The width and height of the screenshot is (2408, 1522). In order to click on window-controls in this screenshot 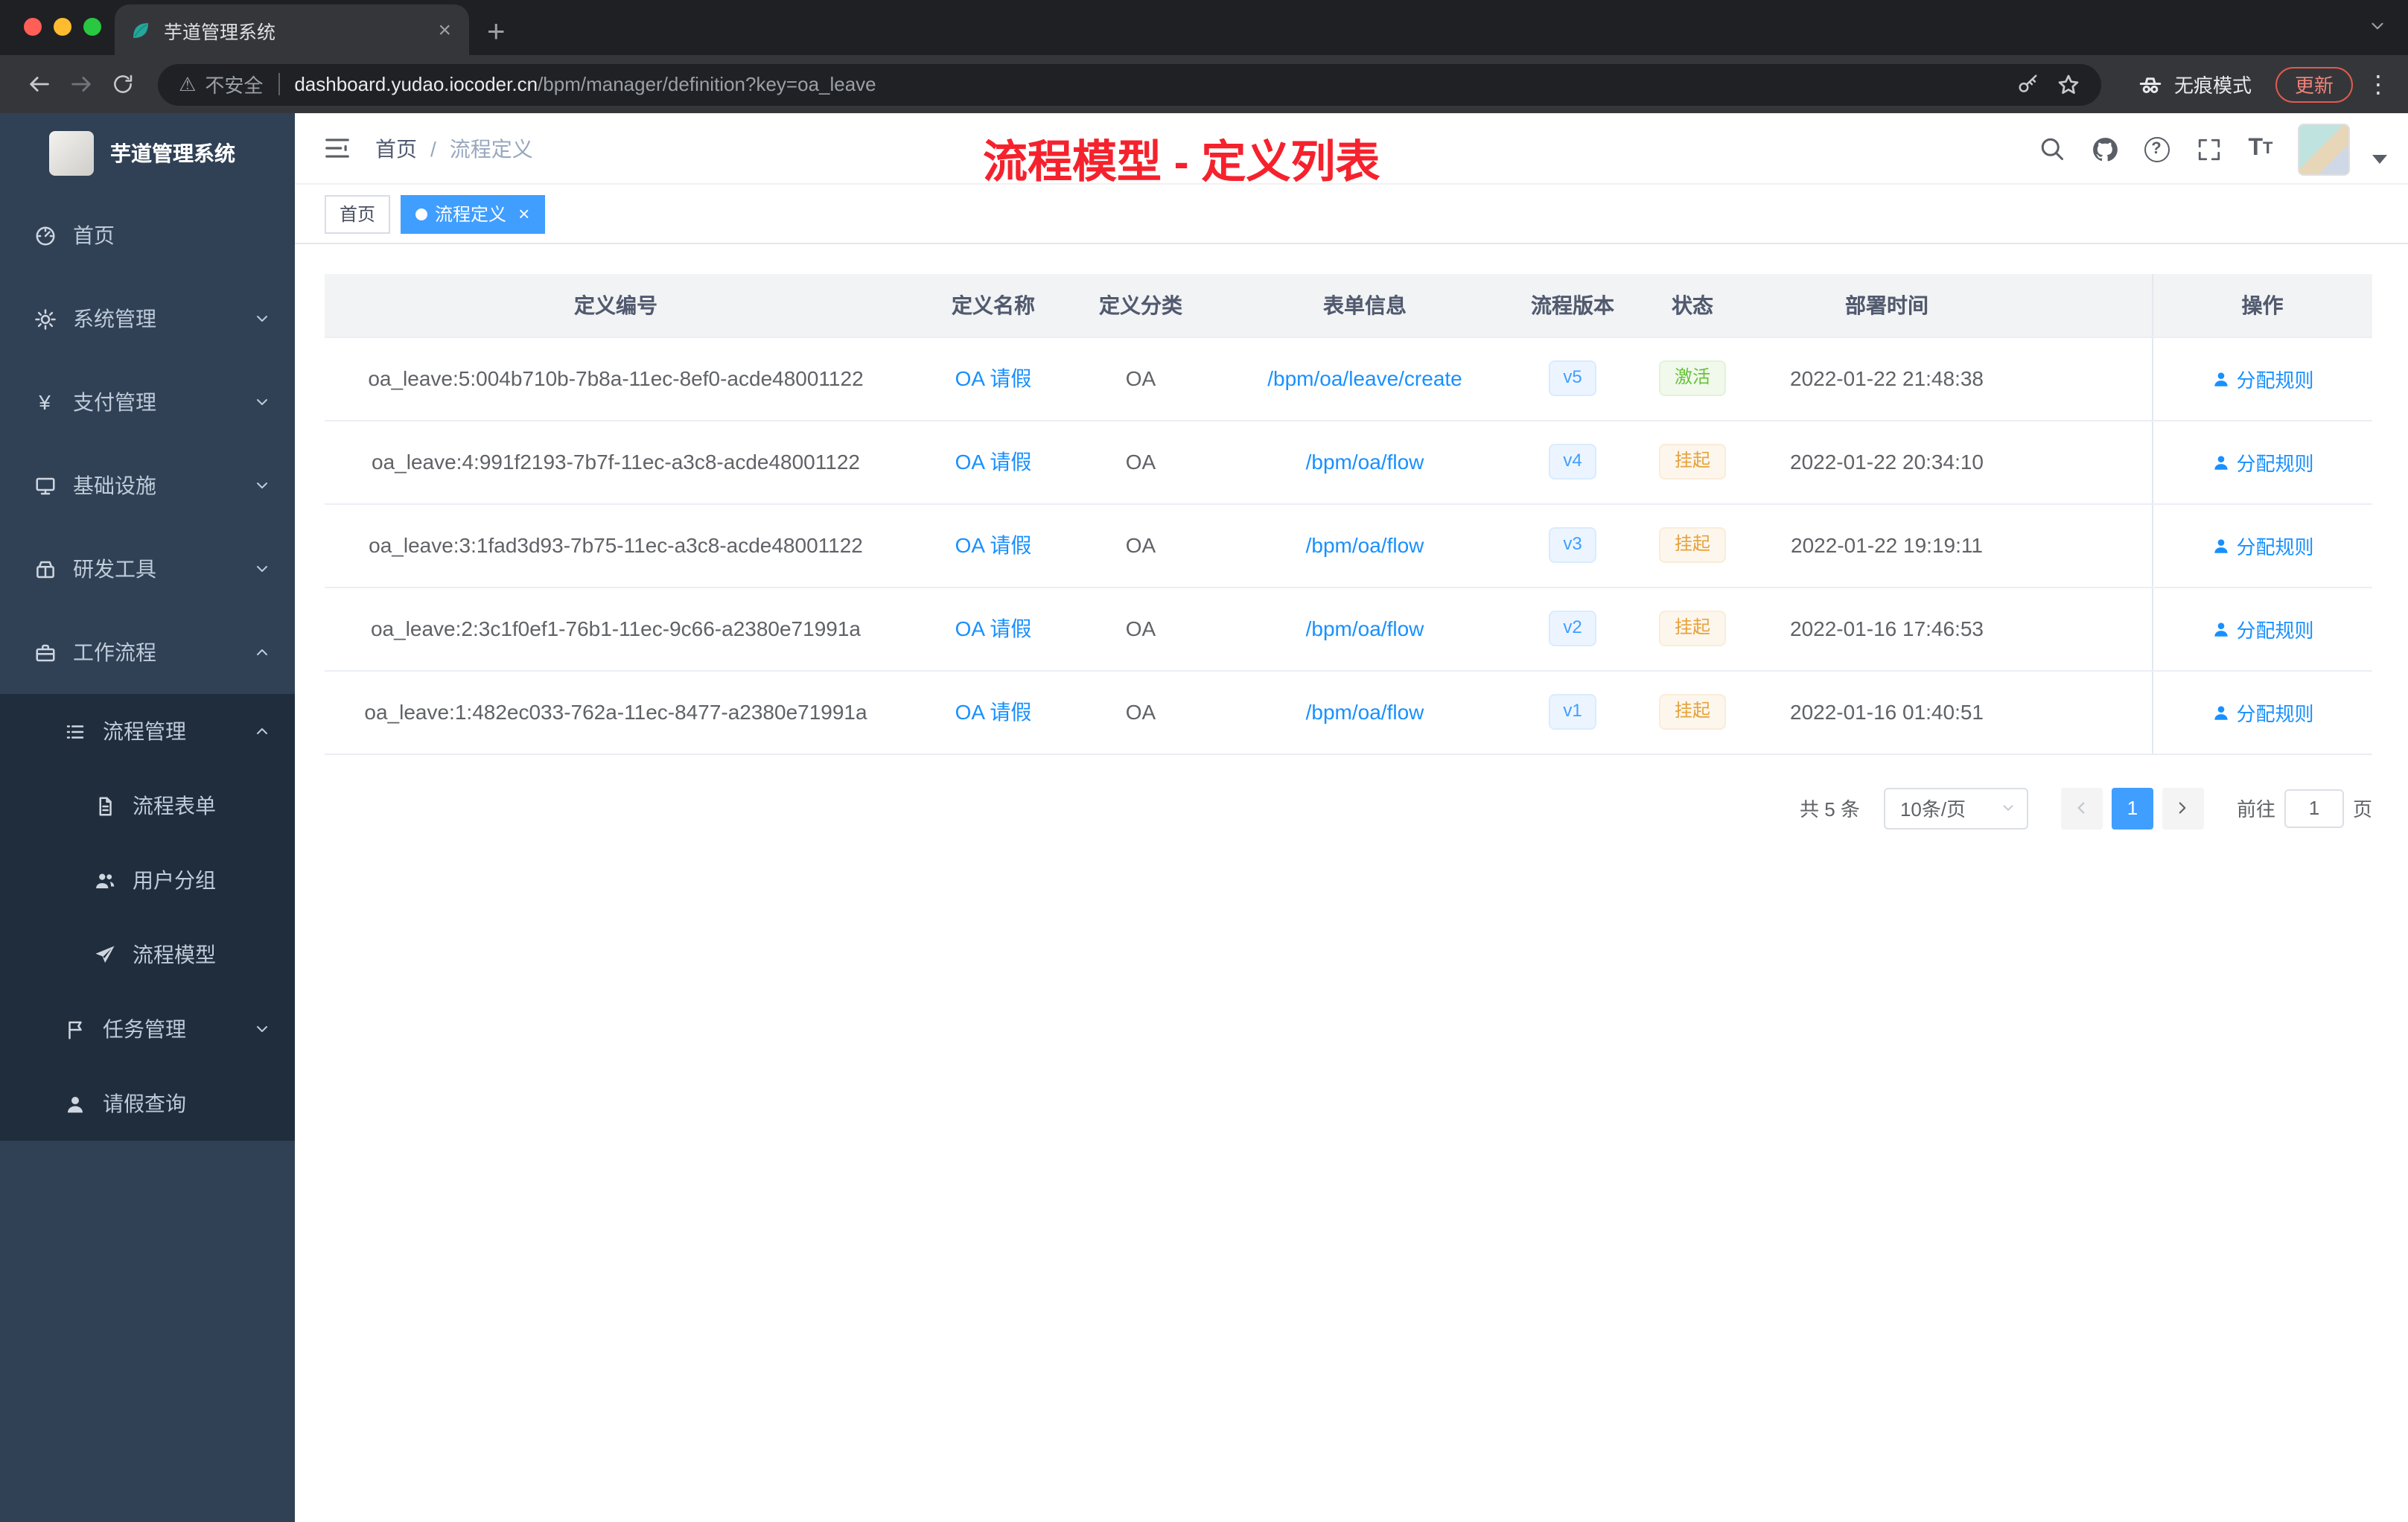, I will do `click(62, 27)`.